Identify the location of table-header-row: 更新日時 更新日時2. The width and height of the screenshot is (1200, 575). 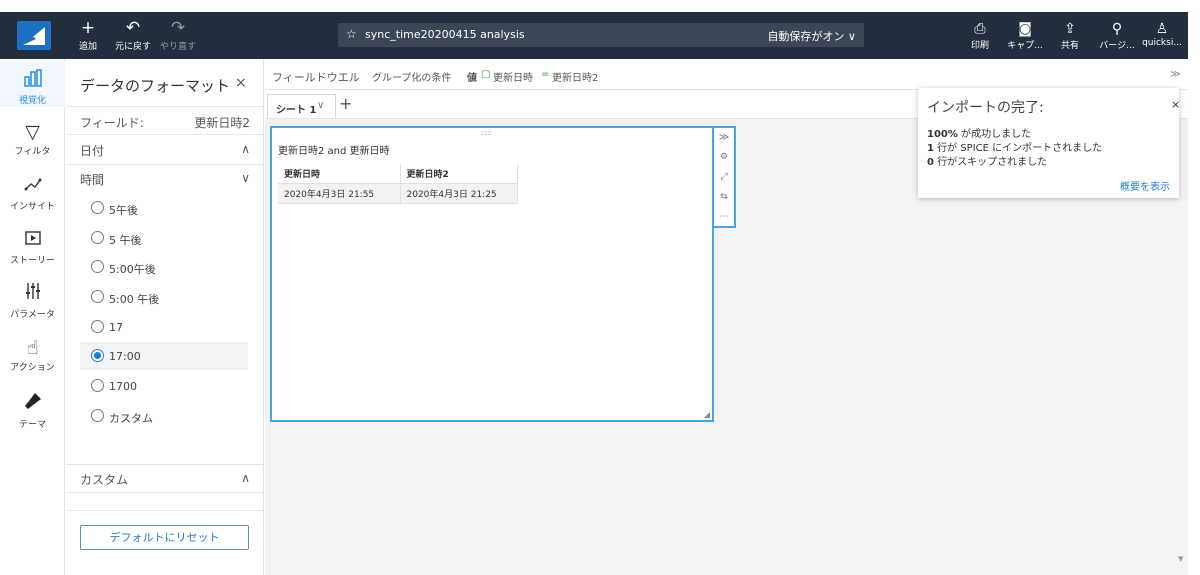
(398, 174).